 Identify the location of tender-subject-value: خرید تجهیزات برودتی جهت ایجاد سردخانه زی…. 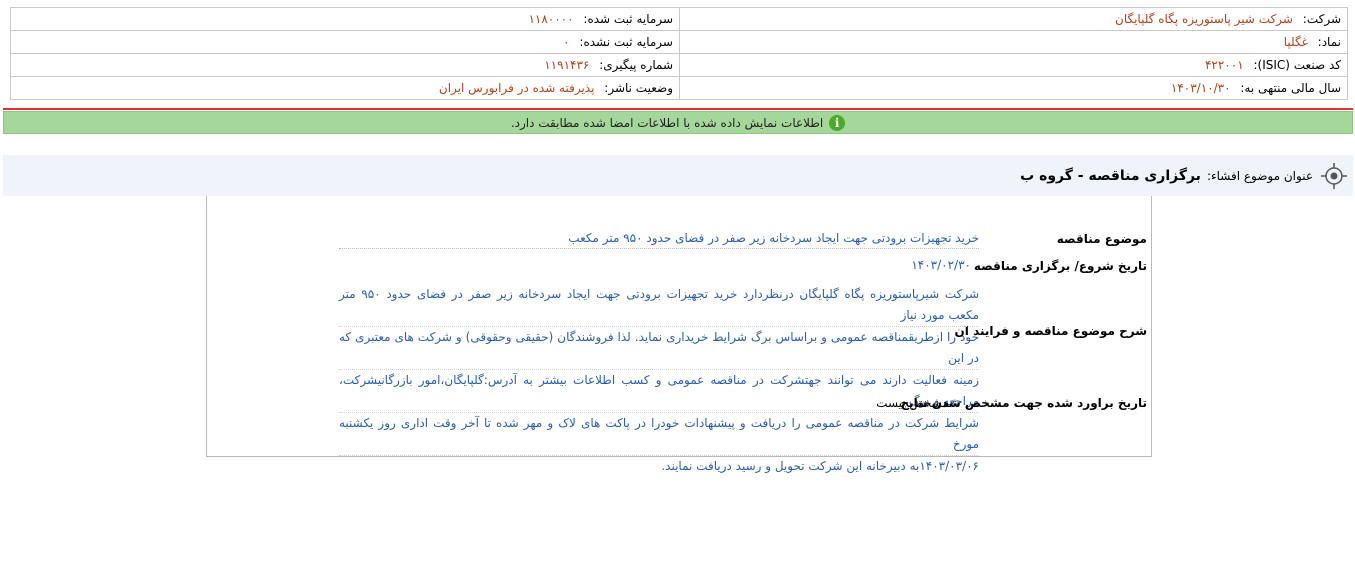
(659, 238).